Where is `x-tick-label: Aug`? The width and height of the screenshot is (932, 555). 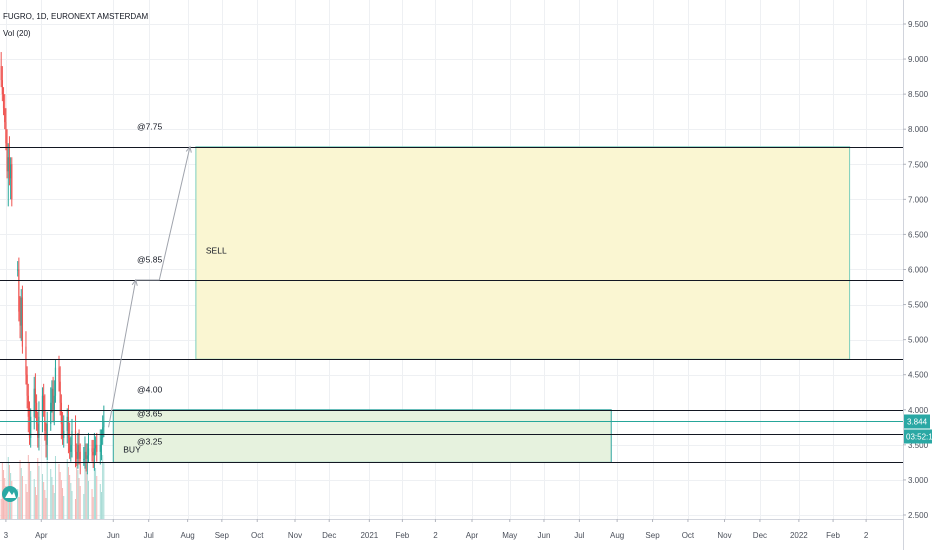
x-tick-label: Aug is located at coordinates (188, 535).